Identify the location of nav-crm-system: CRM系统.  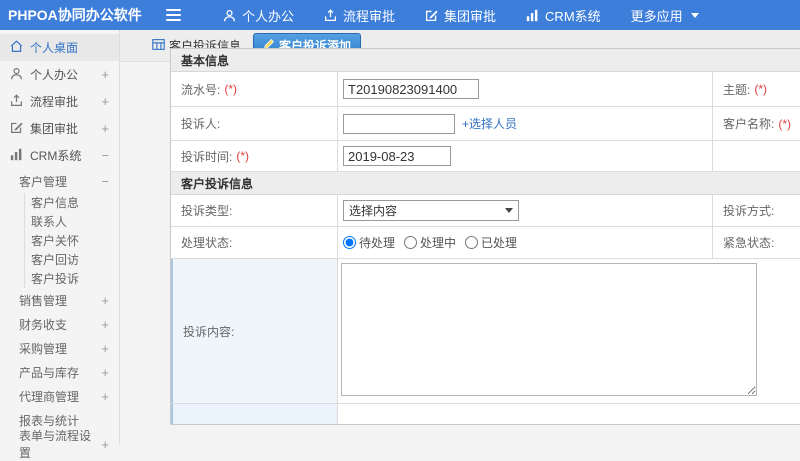
(563, 15).